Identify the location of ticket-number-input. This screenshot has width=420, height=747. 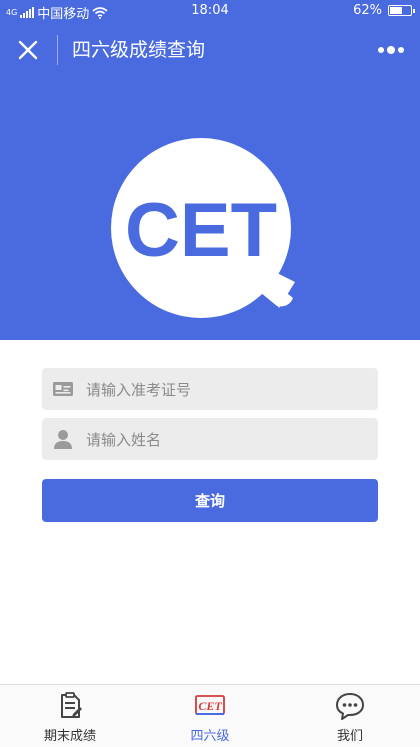
(226, 390).